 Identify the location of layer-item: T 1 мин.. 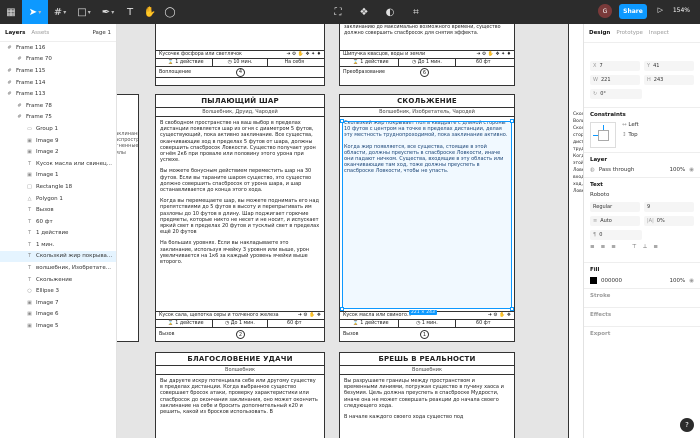
(58, 245).